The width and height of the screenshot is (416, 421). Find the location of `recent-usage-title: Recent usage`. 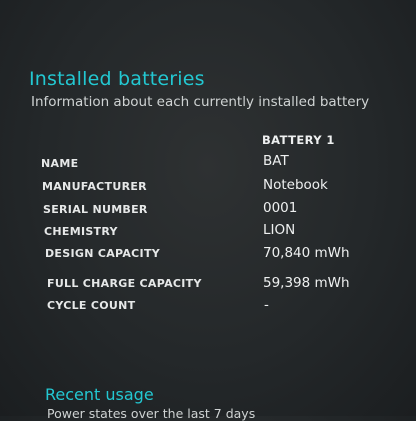

recent-usage-title: Recent usage is located at coordinates (99, 394).